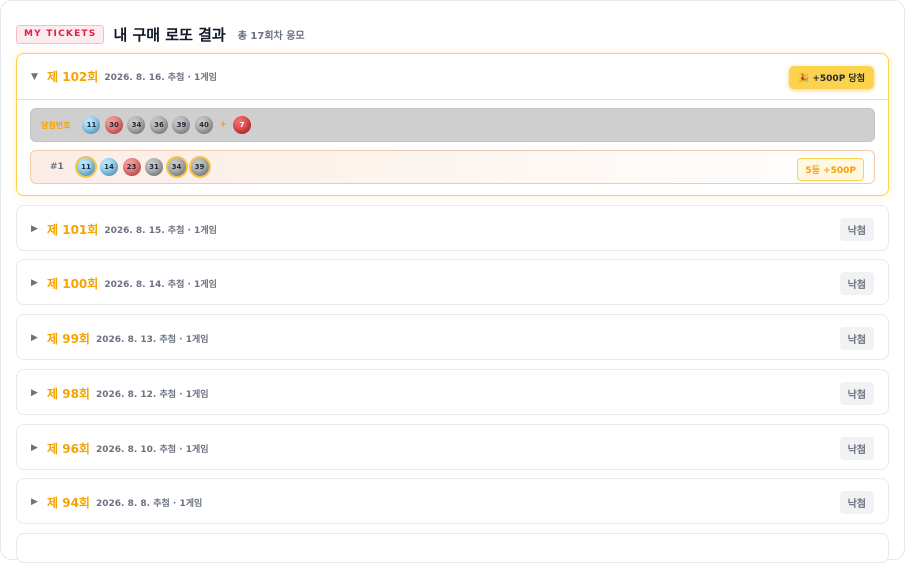 This screenshot has height=563, width=913. I want to click on picked-ball: 34, so click(176, 167).